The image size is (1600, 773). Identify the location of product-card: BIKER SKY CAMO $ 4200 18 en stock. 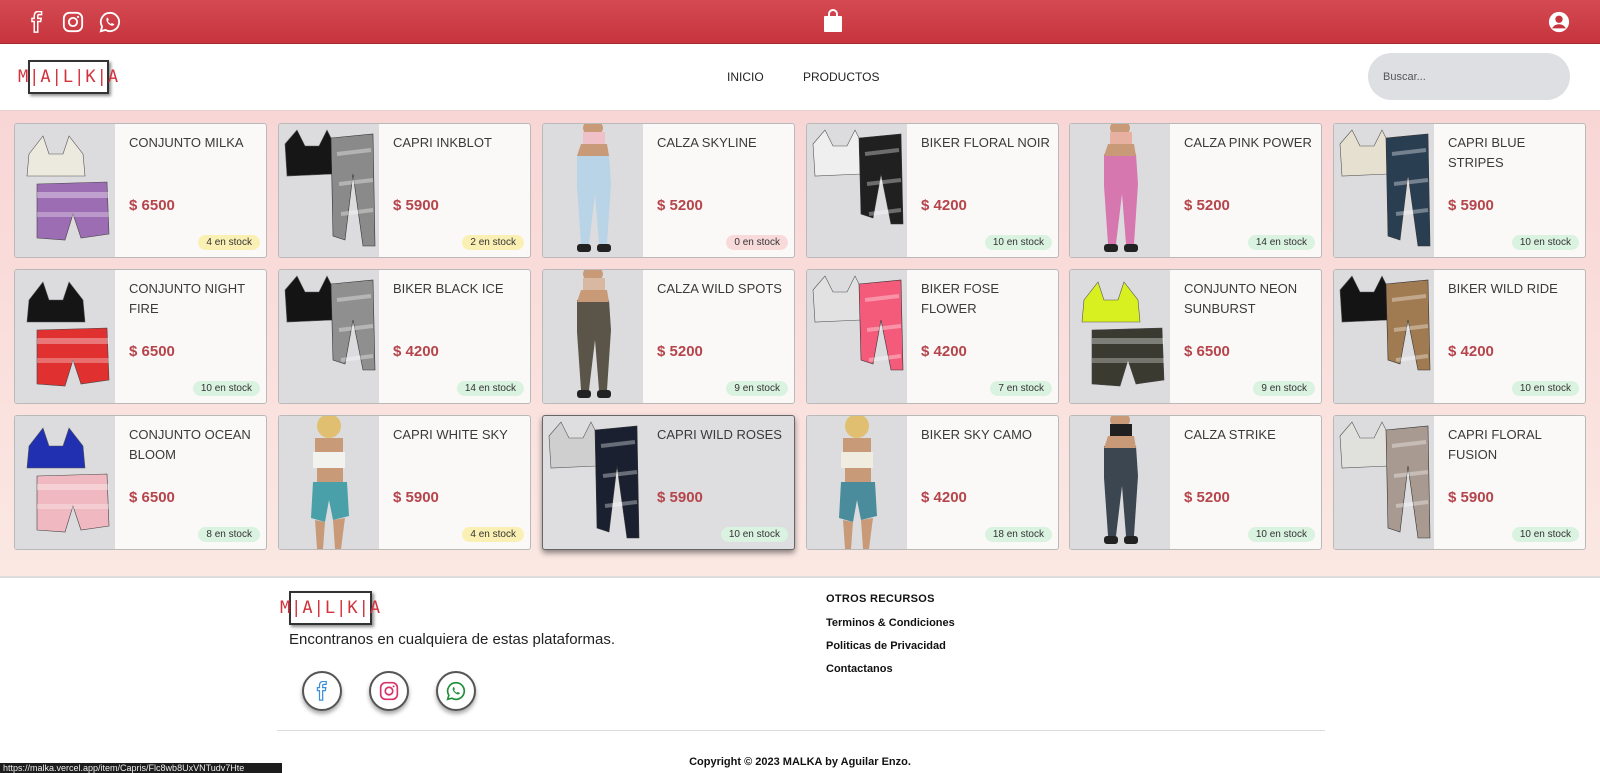
(932, 482).